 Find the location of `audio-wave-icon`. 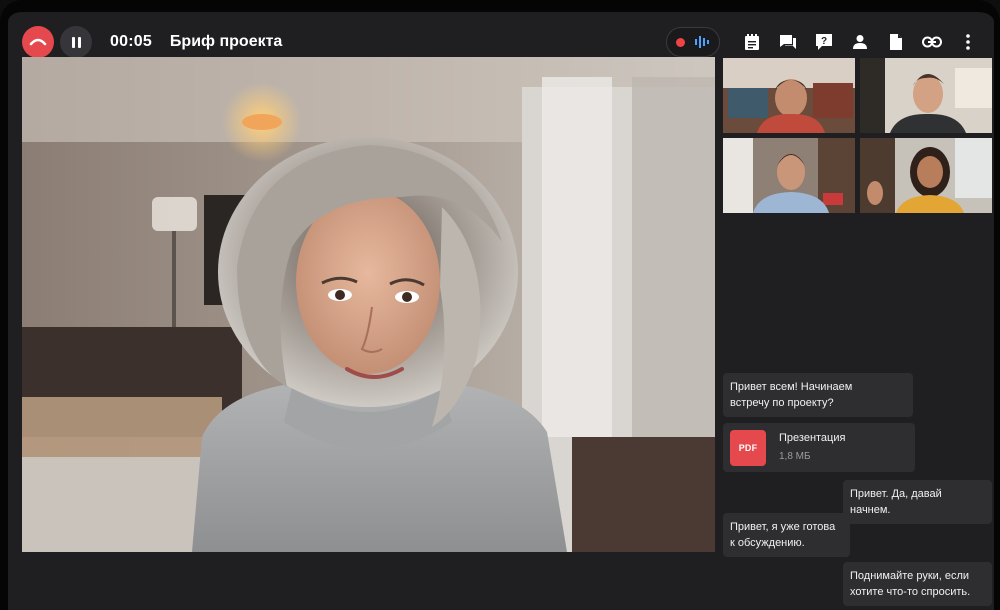

audio-wave-icon is located at coordinates (701, 42).